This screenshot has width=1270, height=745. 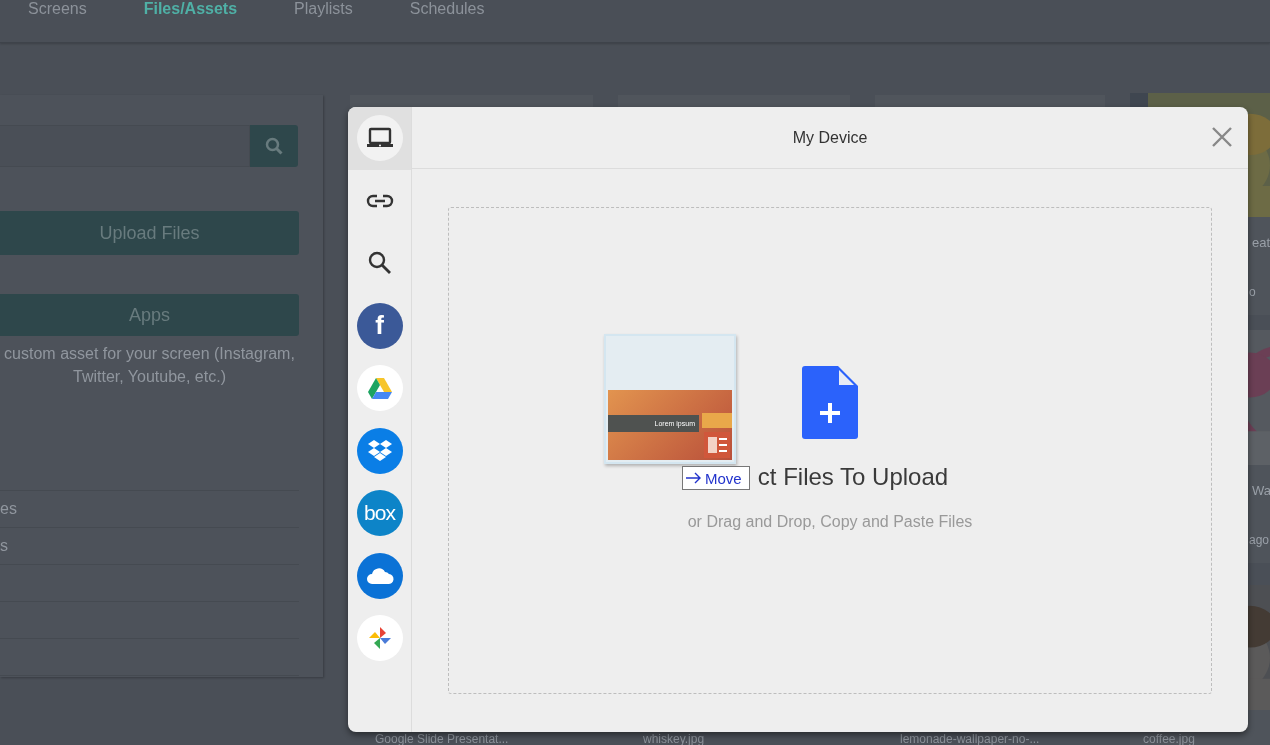 What do you see at coordinates (379, 575) in the screenshot?
I see `cloud-icon` at bounding box center [379, 575].